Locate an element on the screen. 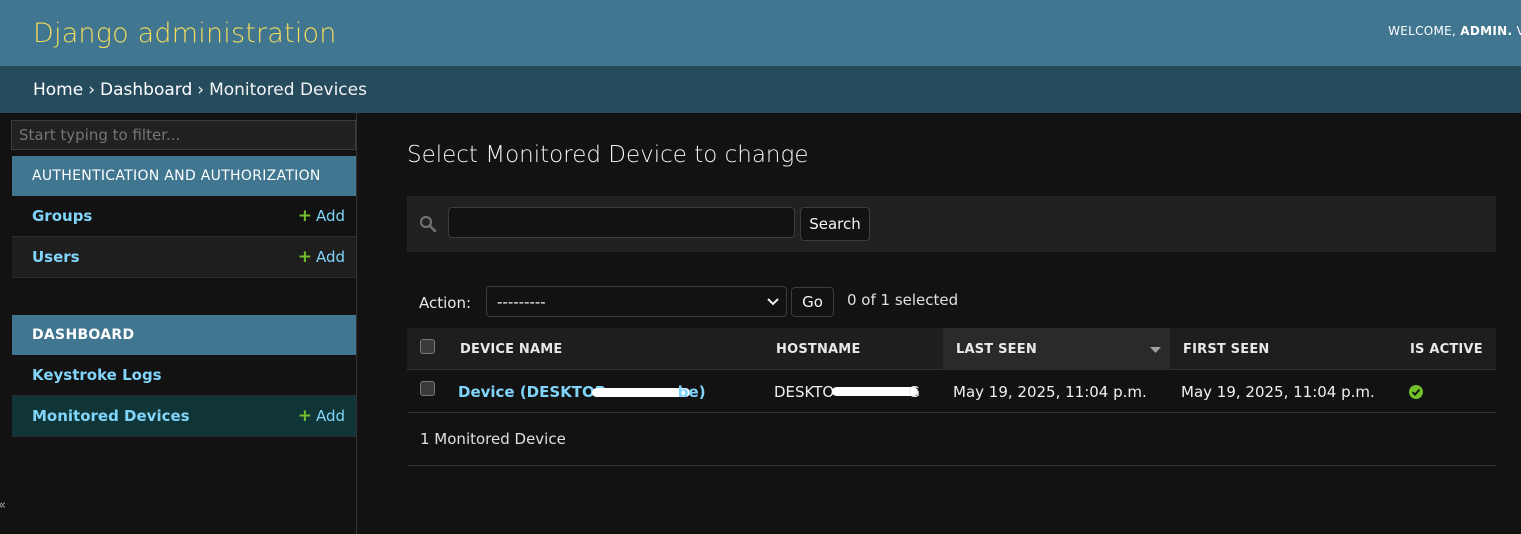 The image size is (1521, 534). sidebar-item-keystroke-logs: Keystroke Logs is located at coordinates (184, 375).